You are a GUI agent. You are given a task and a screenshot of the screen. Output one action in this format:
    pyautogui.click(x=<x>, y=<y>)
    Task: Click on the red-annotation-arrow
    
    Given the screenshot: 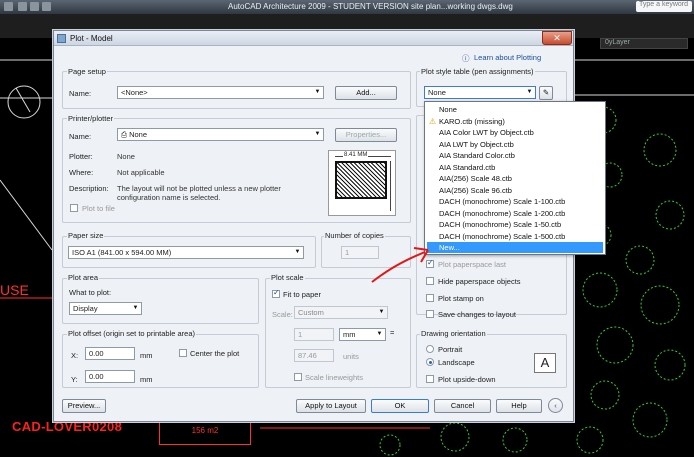 What is the action you would take?
    pyautogui.click(x=400, y=265)
    